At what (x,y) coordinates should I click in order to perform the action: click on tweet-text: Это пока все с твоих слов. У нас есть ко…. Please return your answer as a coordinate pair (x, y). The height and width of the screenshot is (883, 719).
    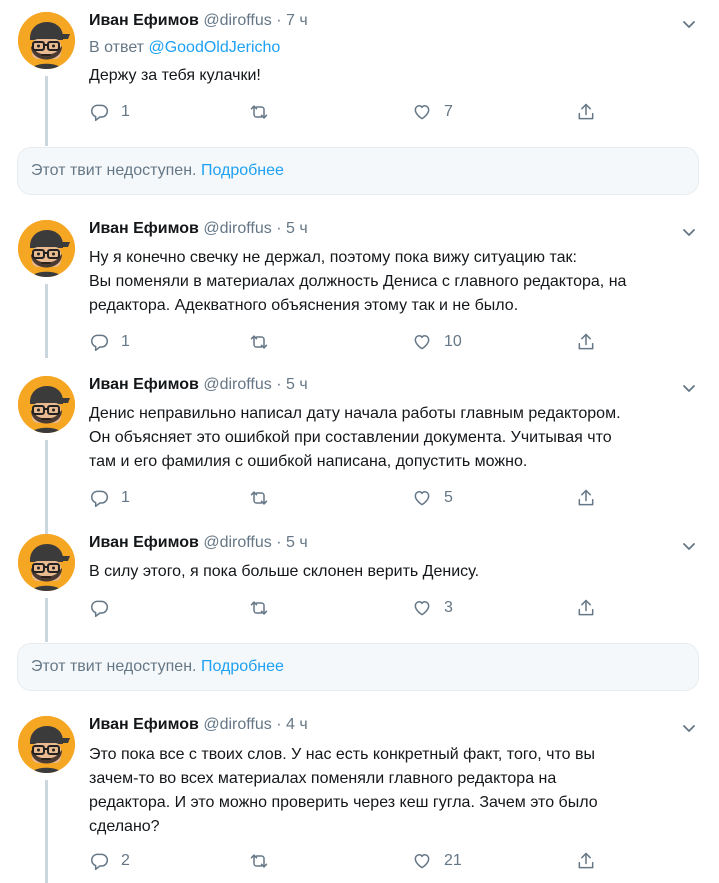
    Looking at the image, I should click on (394, 791).